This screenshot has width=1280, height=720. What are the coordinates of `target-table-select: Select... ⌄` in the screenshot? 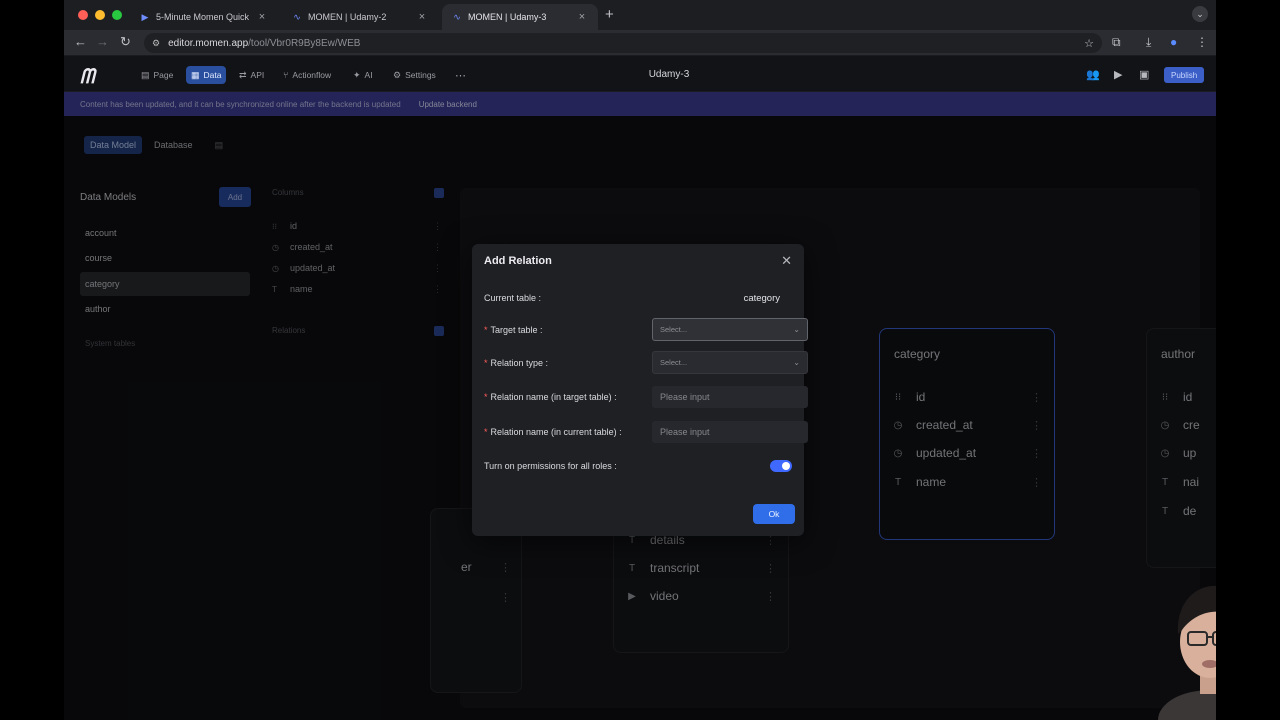 It's located at (730, 329).